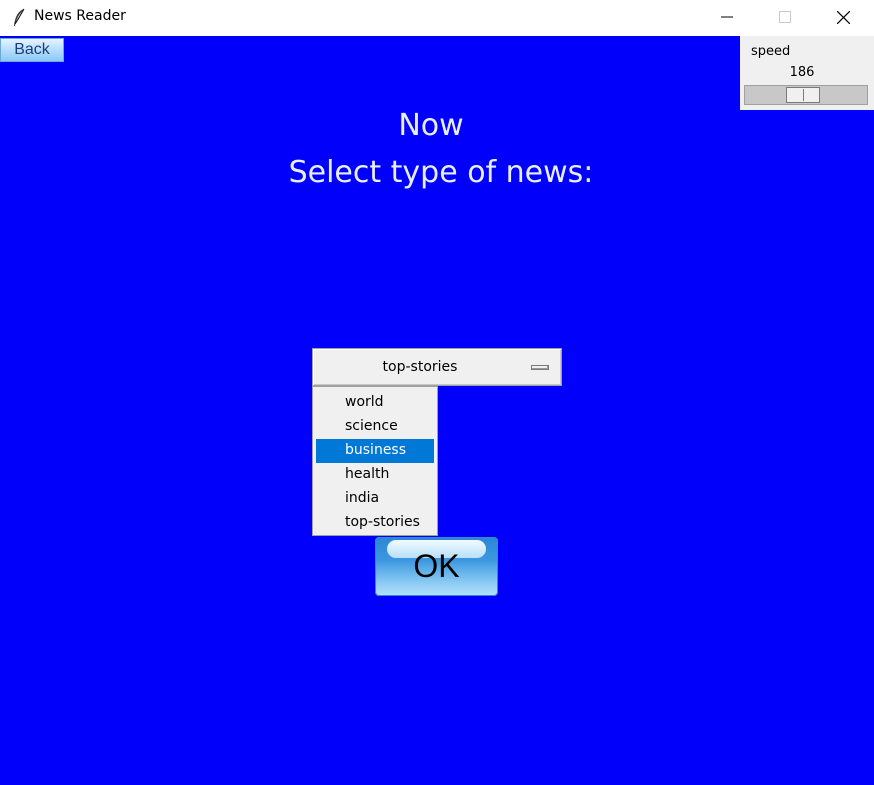  What do you see at coordinates (375, 523) in the screenshot?
I see `menu-item-top-stories: top-stories` at bounding box center [375, 523].